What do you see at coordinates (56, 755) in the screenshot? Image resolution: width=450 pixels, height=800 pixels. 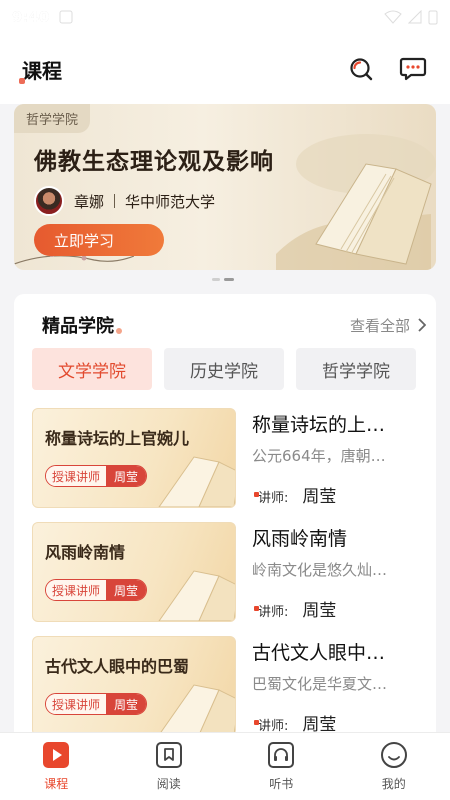 I see `play-icon` at bounding box center [56, 755].